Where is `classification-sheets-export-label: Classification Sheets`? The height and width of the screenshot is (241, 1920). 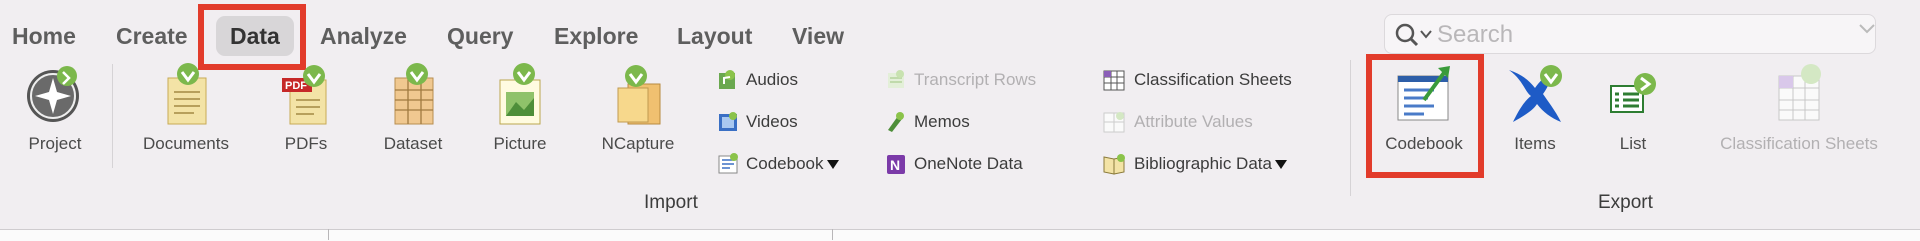 classification-sheets-export-label: Classification Sheets is located at coordinates (1799, 143).